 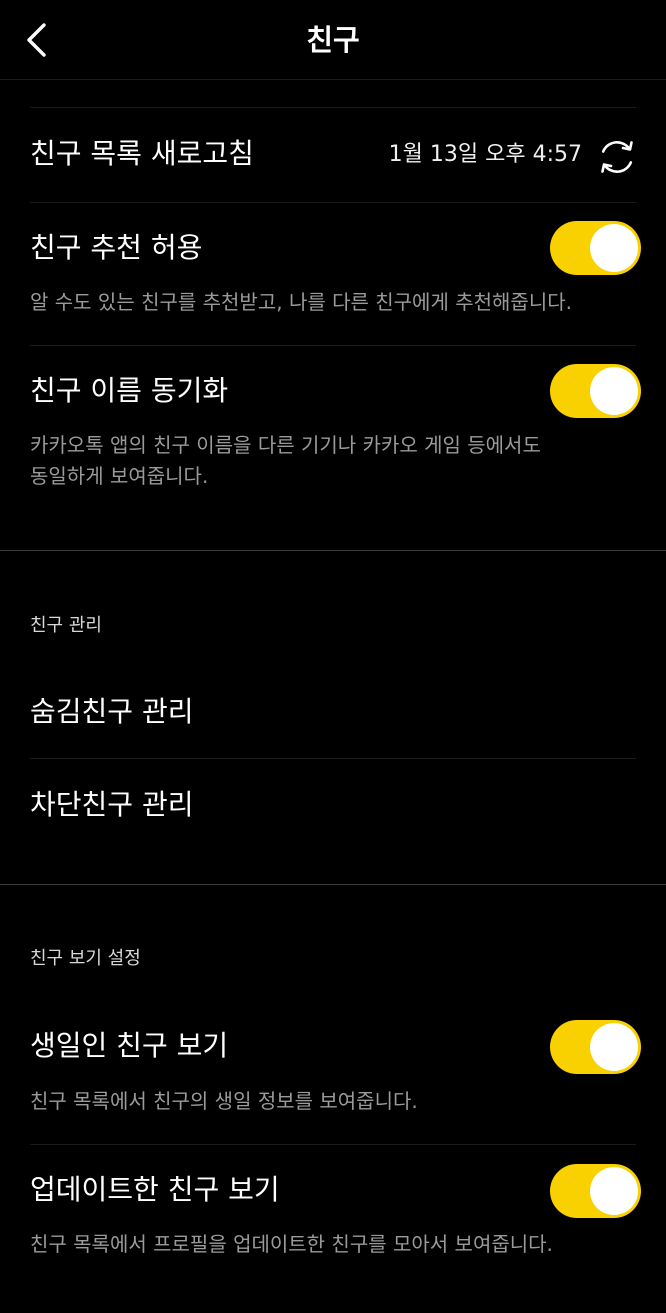 I want to click on birthday-friends-description: 친구 목록에서 친구의 생일 정보를 보여줍니다., so click(x=224, y=1101).